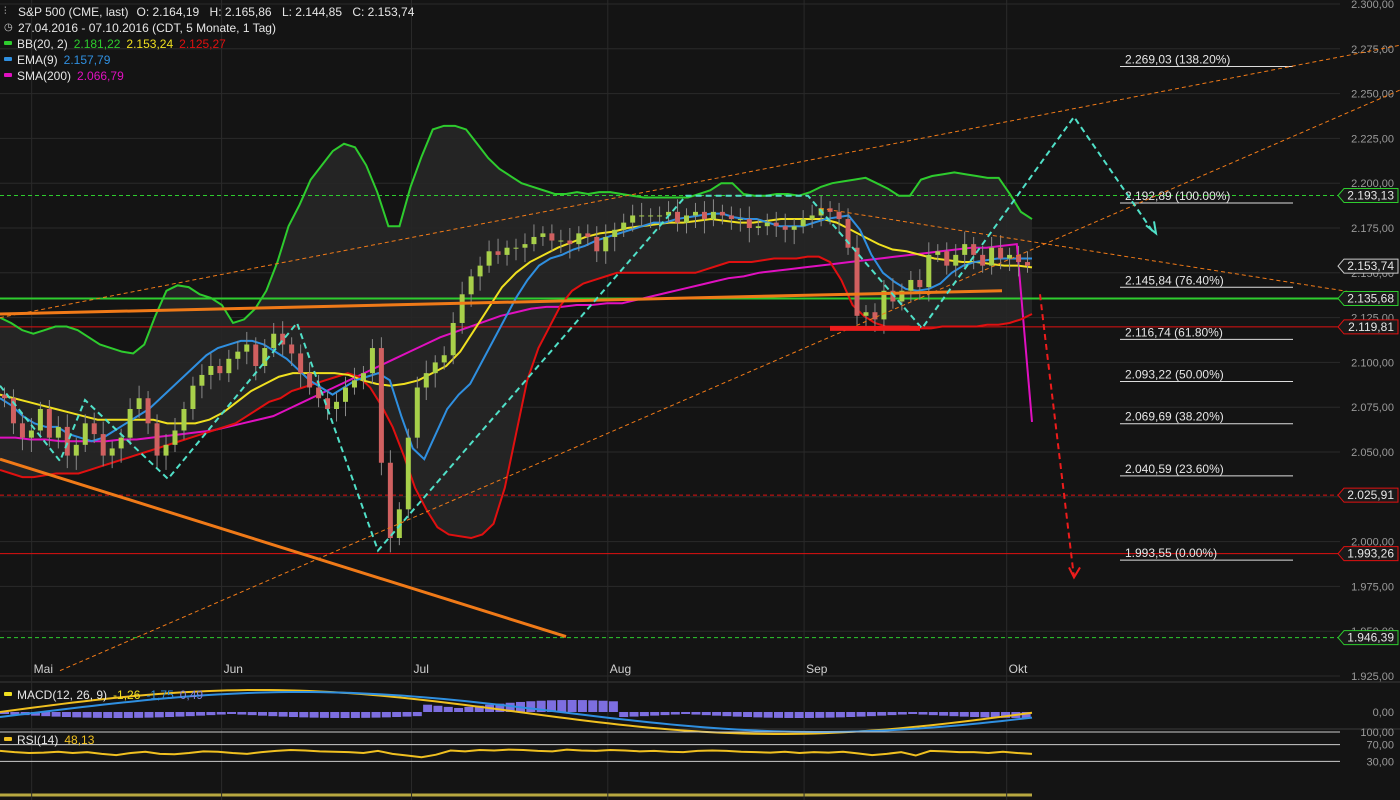 The width and height of the screenshot is (1400, 800). Describe the element at coordinates (49, 740) in the screenshot. I see `legend-rsi: RSI(14) 48,13` at that location.